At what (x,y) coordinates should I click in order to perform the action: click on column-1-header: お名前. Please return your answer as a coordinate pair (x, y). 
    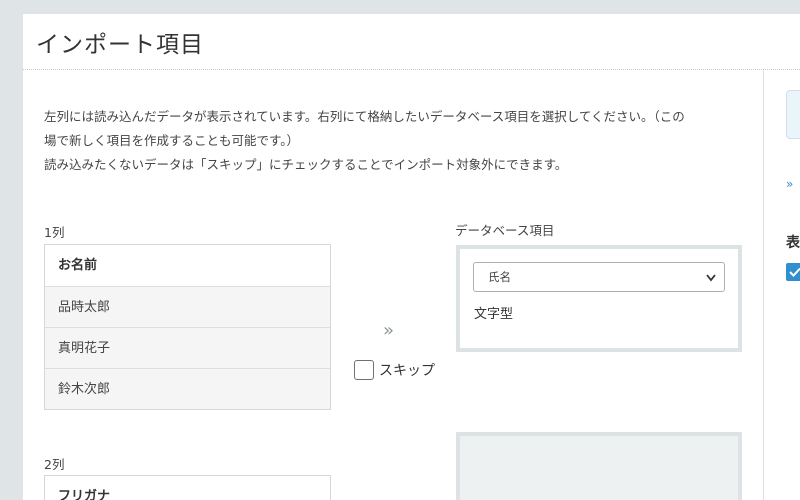
    Looking at the image, I should click on (187, 265).